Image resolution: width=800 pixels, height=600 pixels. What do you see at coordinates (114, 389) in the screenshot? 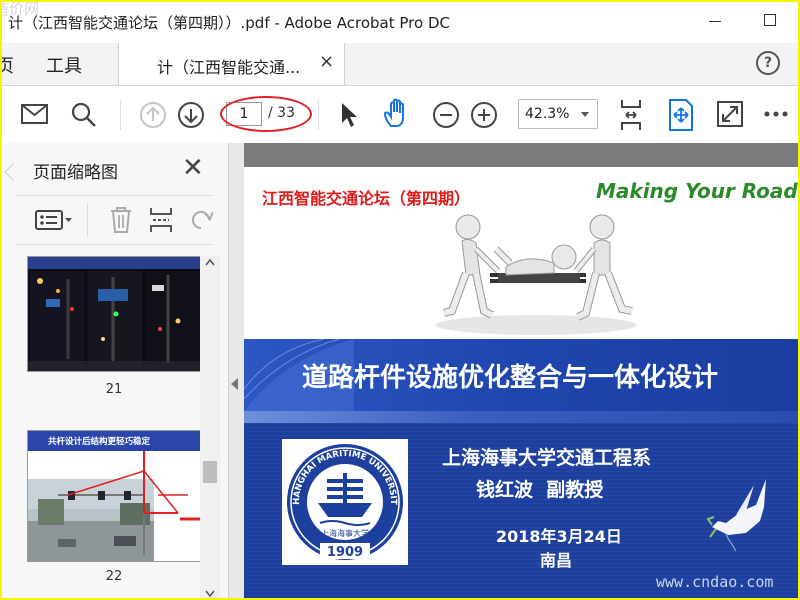
I see `thumbnail-page-label: 21` at bounding box center [114, 389].